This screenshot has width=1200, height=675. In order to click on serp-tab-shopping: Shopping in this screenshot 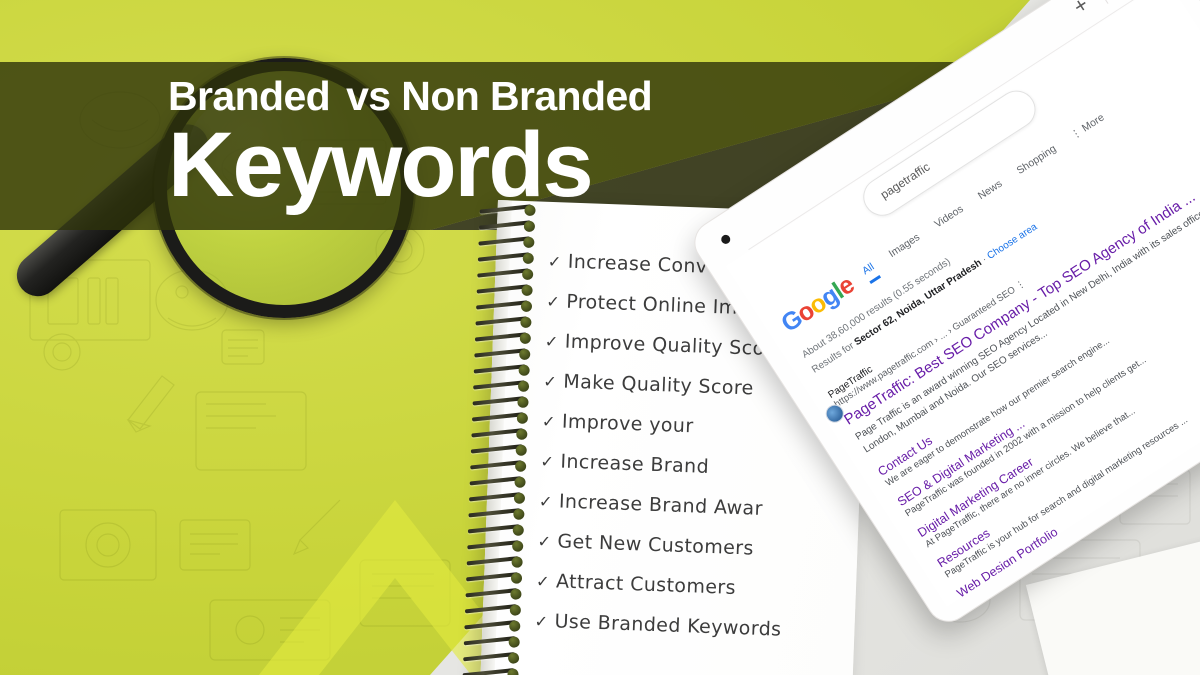, I will do `click(1037, 160)`.